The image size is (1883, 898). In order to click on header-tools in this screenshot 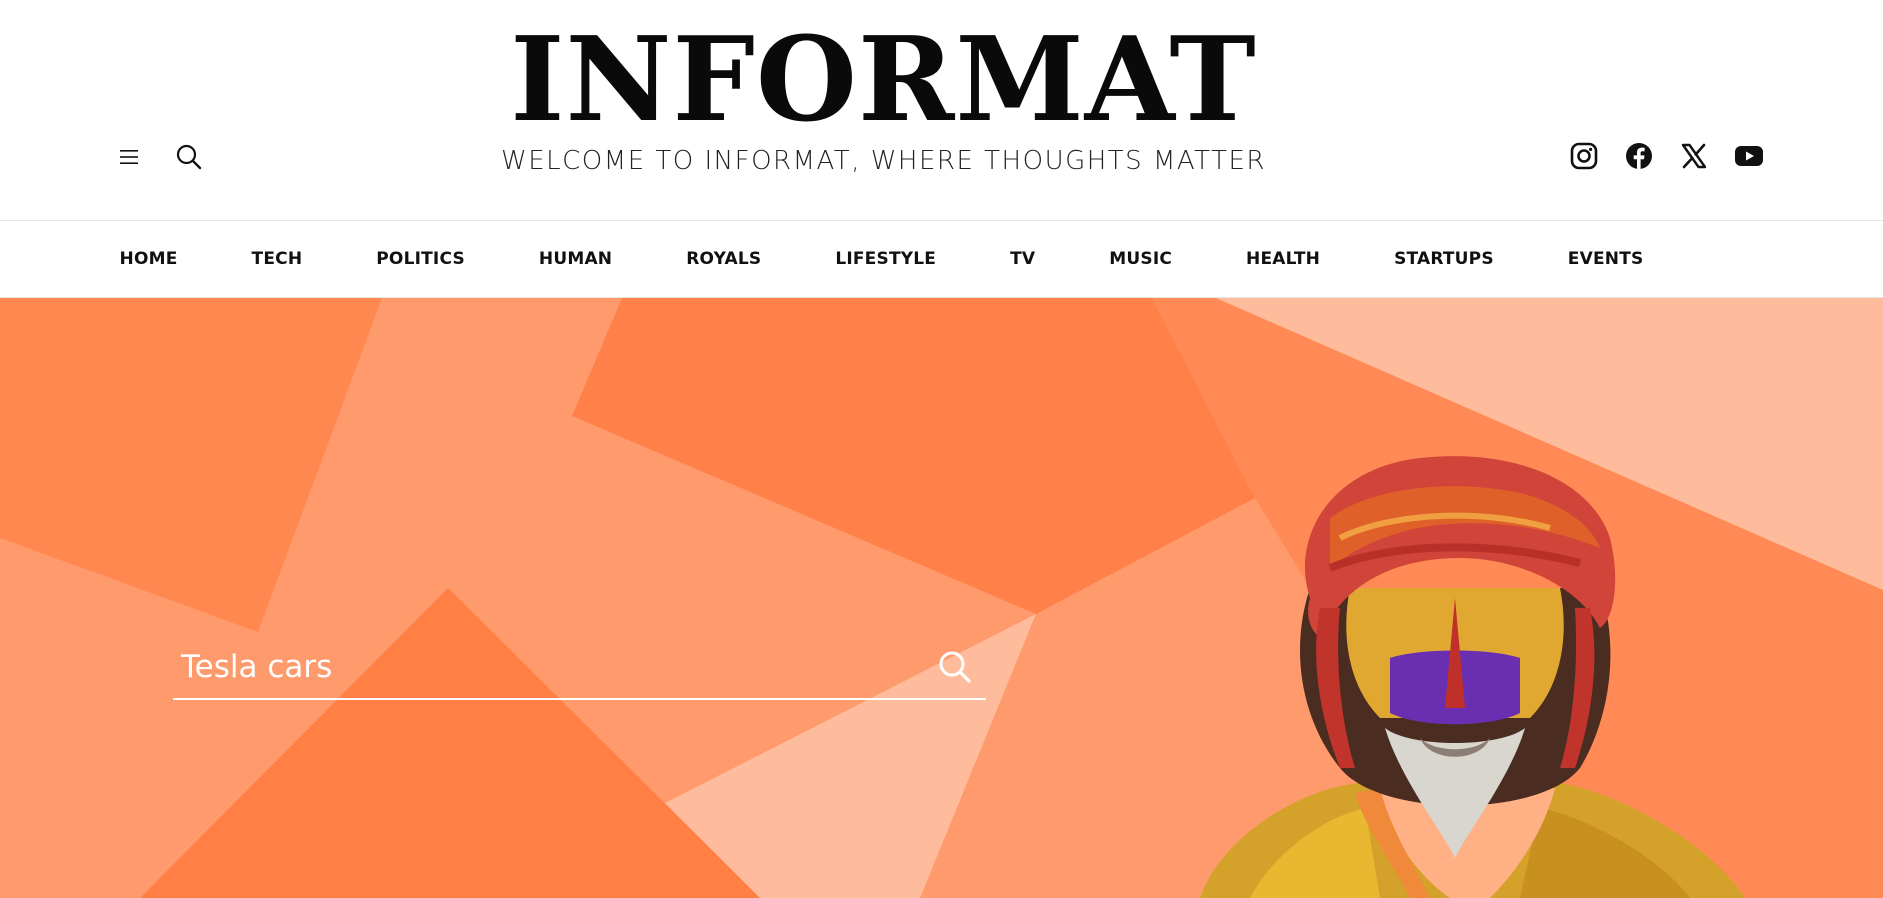, I will do `click(159, 157)`.